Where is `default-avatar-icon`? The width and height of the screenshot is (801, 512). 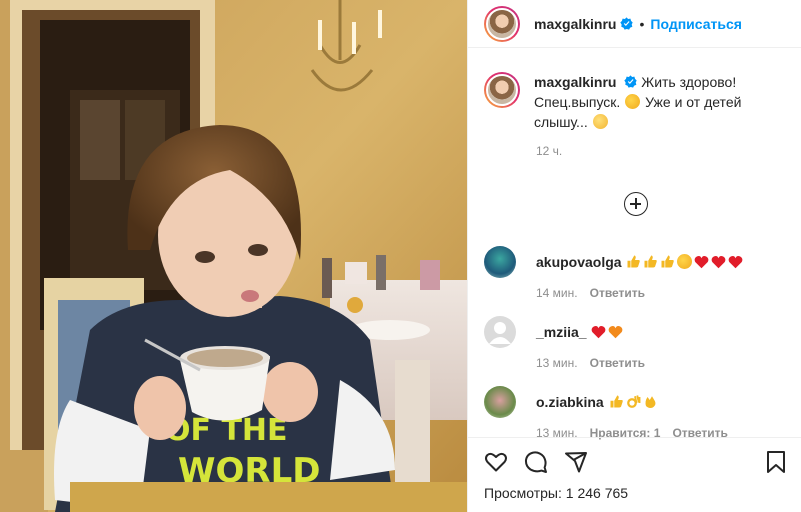 default-avatar-icon is located at coordinates (500, 333).